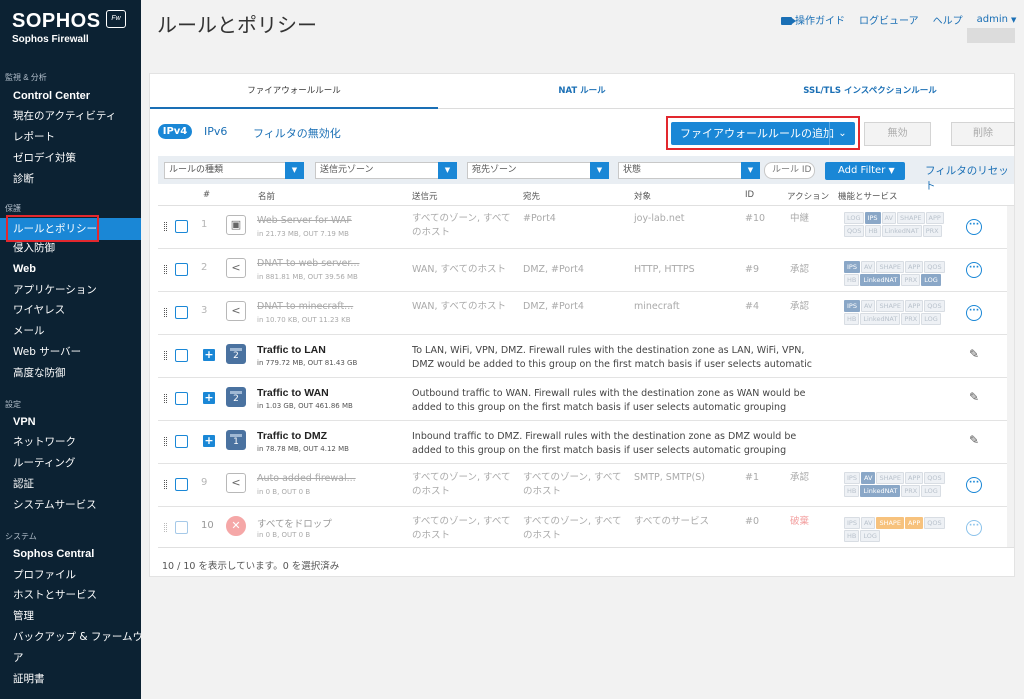 This screenshot has height=699, width=1024. I want to click on disable-filter-link: フィルタの無効化, so click(297, 133).